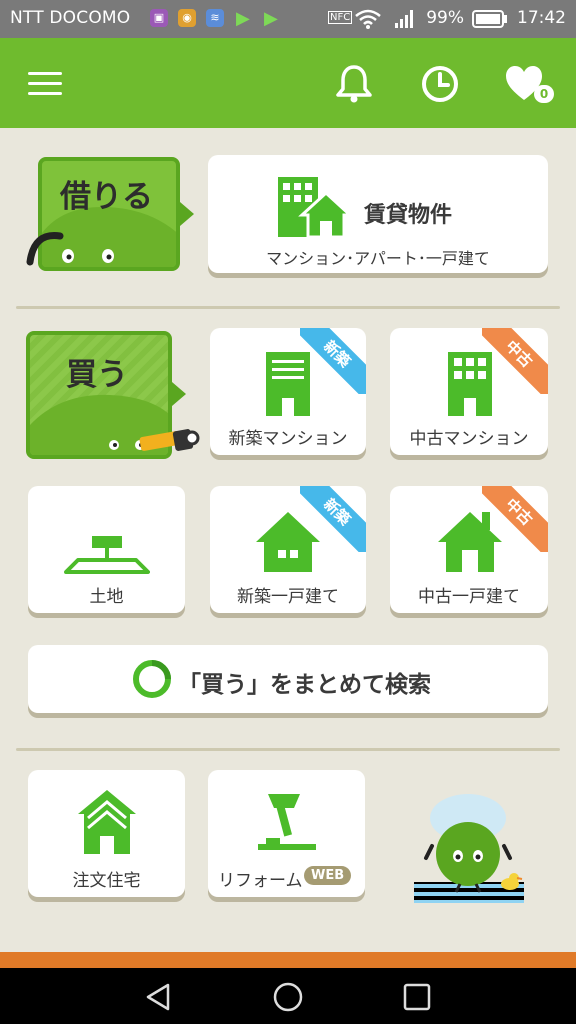 The image size is (576, 1024). Describe the element at coordinates (469, 597) in the screenshot. I see `used-house-label: 中古一戸建て` at that location.